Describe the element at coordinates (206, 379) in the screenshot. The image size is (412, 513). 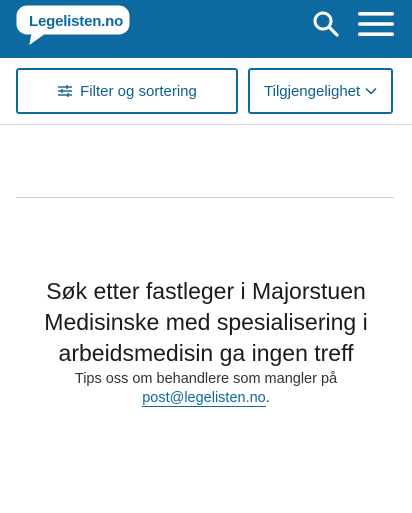
I see `tips-prefix: Tips oss om behandlere som mangler på` at that location.